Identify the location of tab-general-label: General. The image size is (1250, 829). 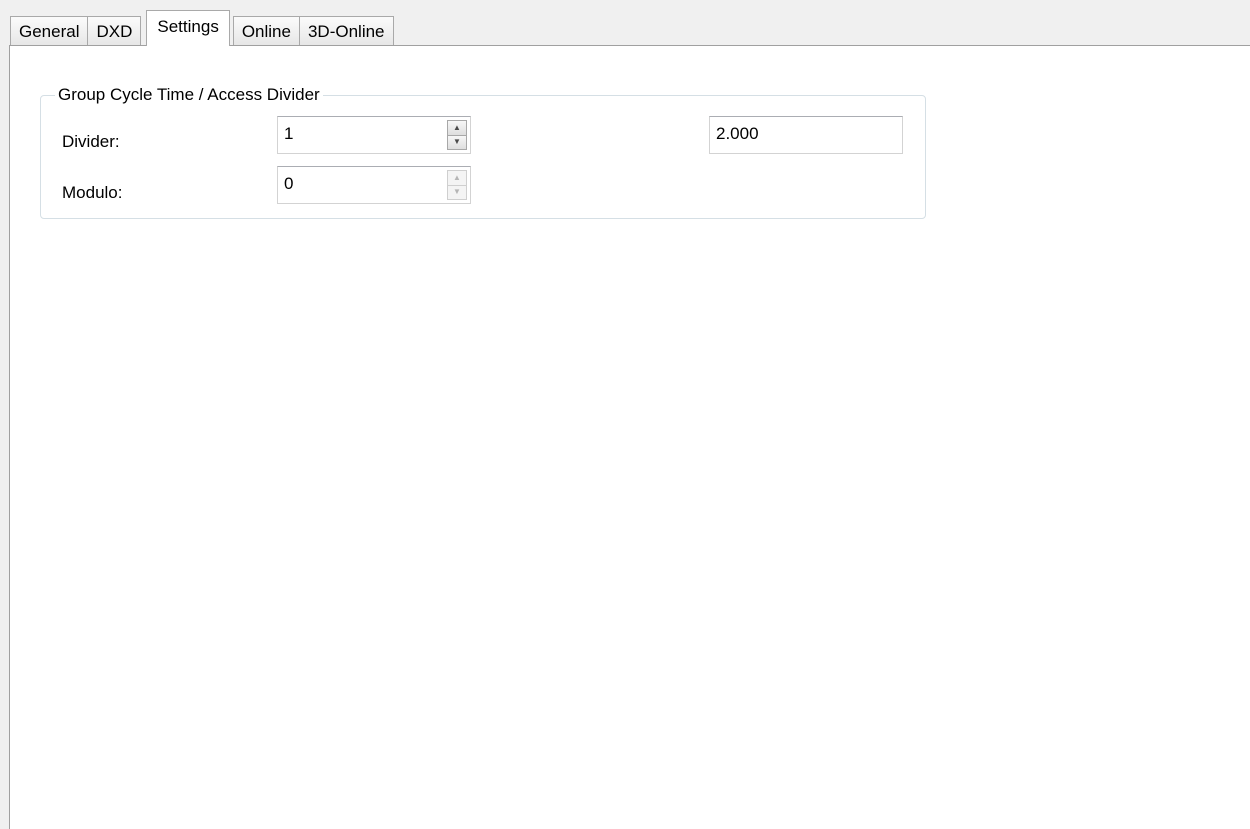
(49, 31).